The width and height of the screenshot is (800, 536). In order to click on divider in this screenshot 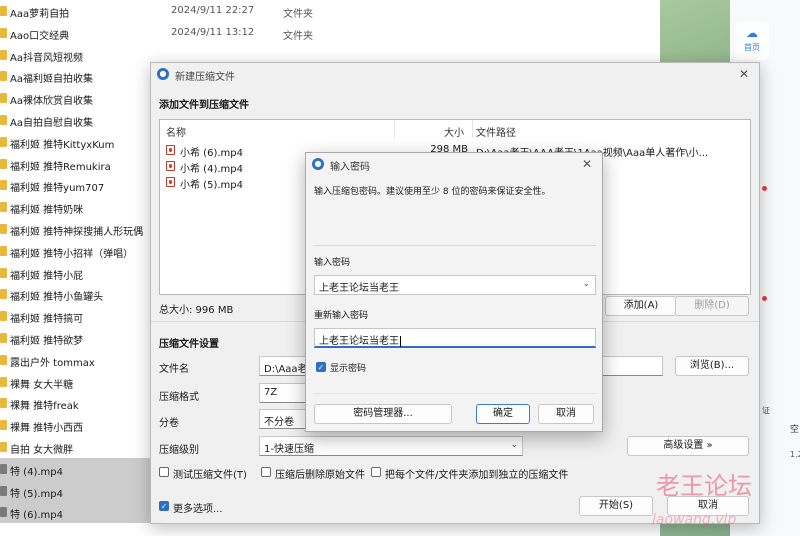, I will do `click(455, 245)`.